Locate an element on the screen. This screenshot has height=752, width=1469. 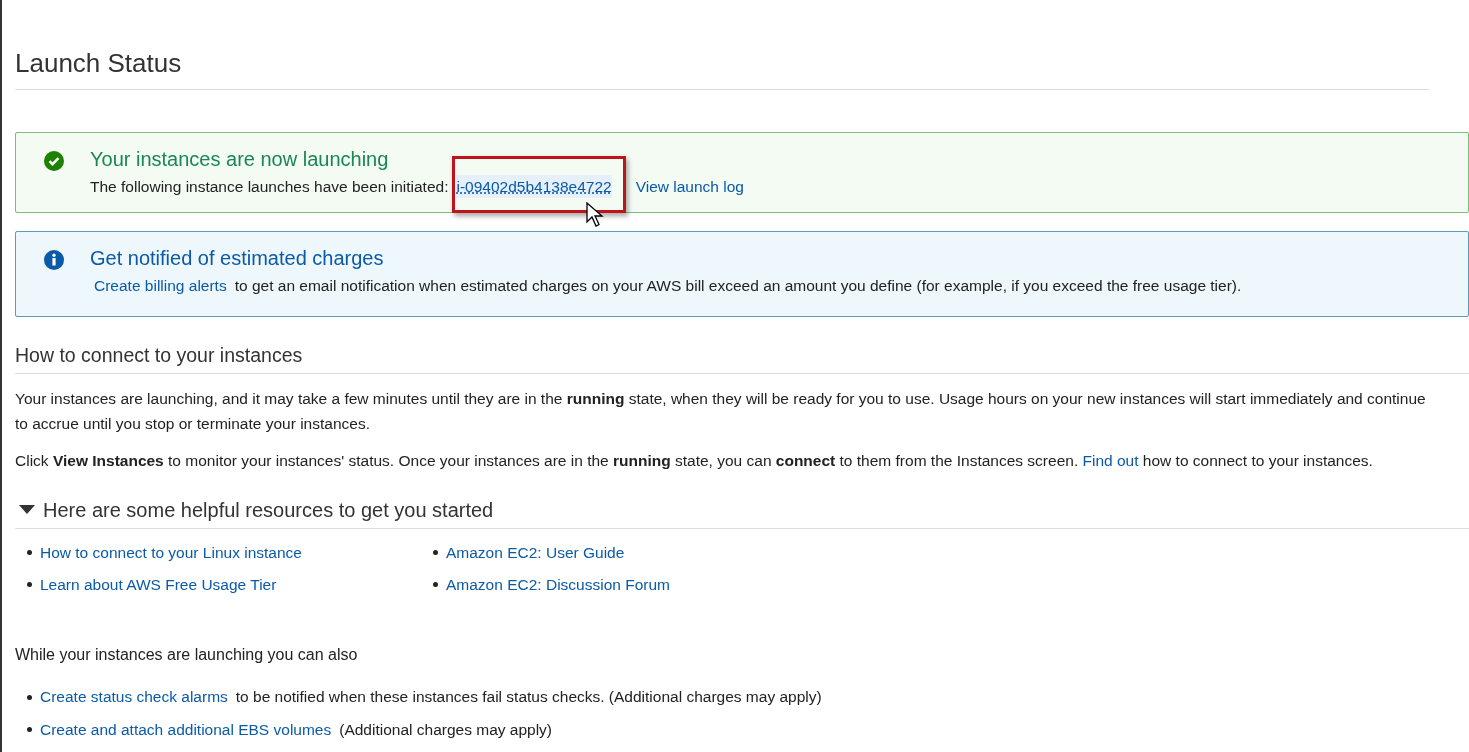
action-link: Create and attach additional EBS volumes is located at coordinates (186, 729).